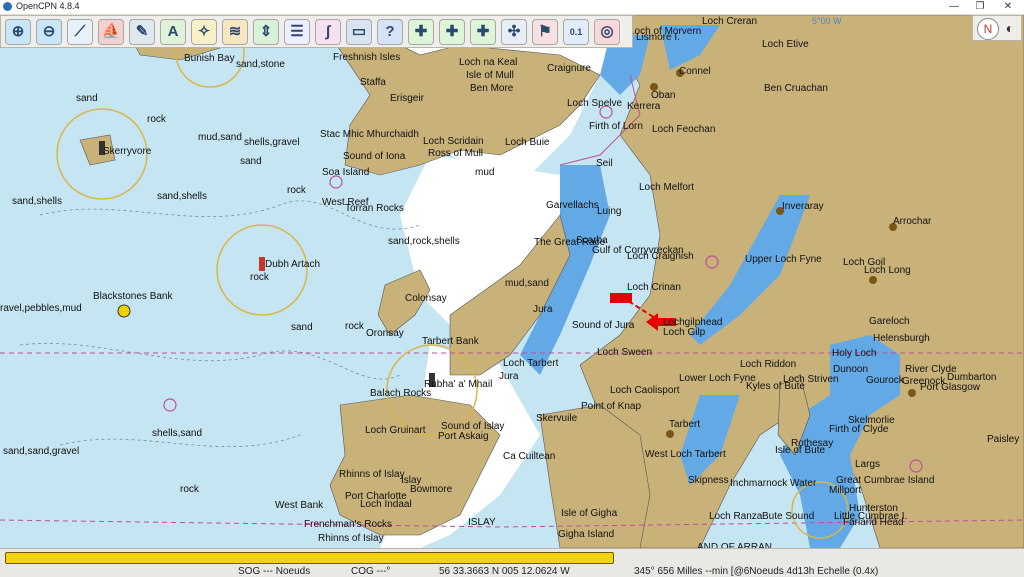 The width and height of the screenshot is (1024, 577). I want to click on depth-contour, so click(210, 361).